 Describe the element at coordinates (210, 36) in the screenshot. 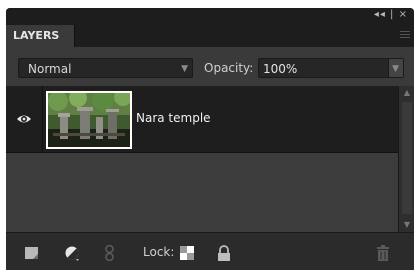

I see `panel-tab-row: LAYERS` at that location.